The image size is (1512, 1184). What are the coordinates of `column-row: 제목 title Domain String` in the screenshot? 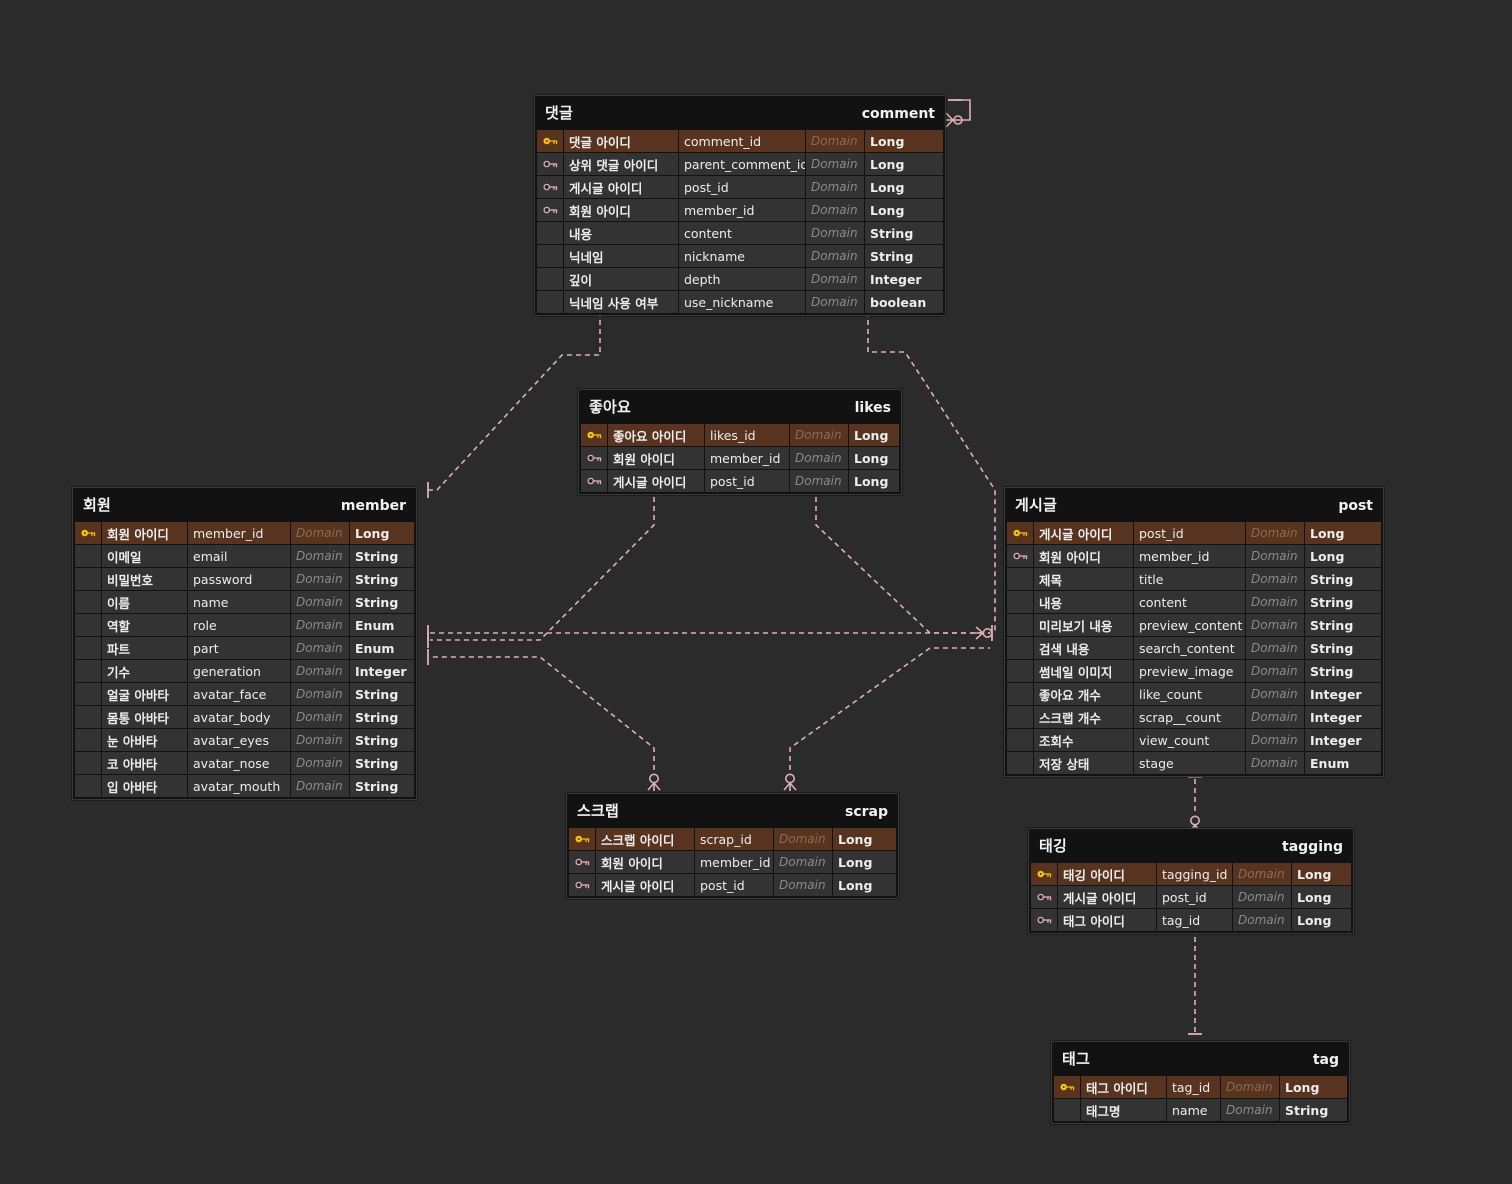 It's located at (1194, 579).